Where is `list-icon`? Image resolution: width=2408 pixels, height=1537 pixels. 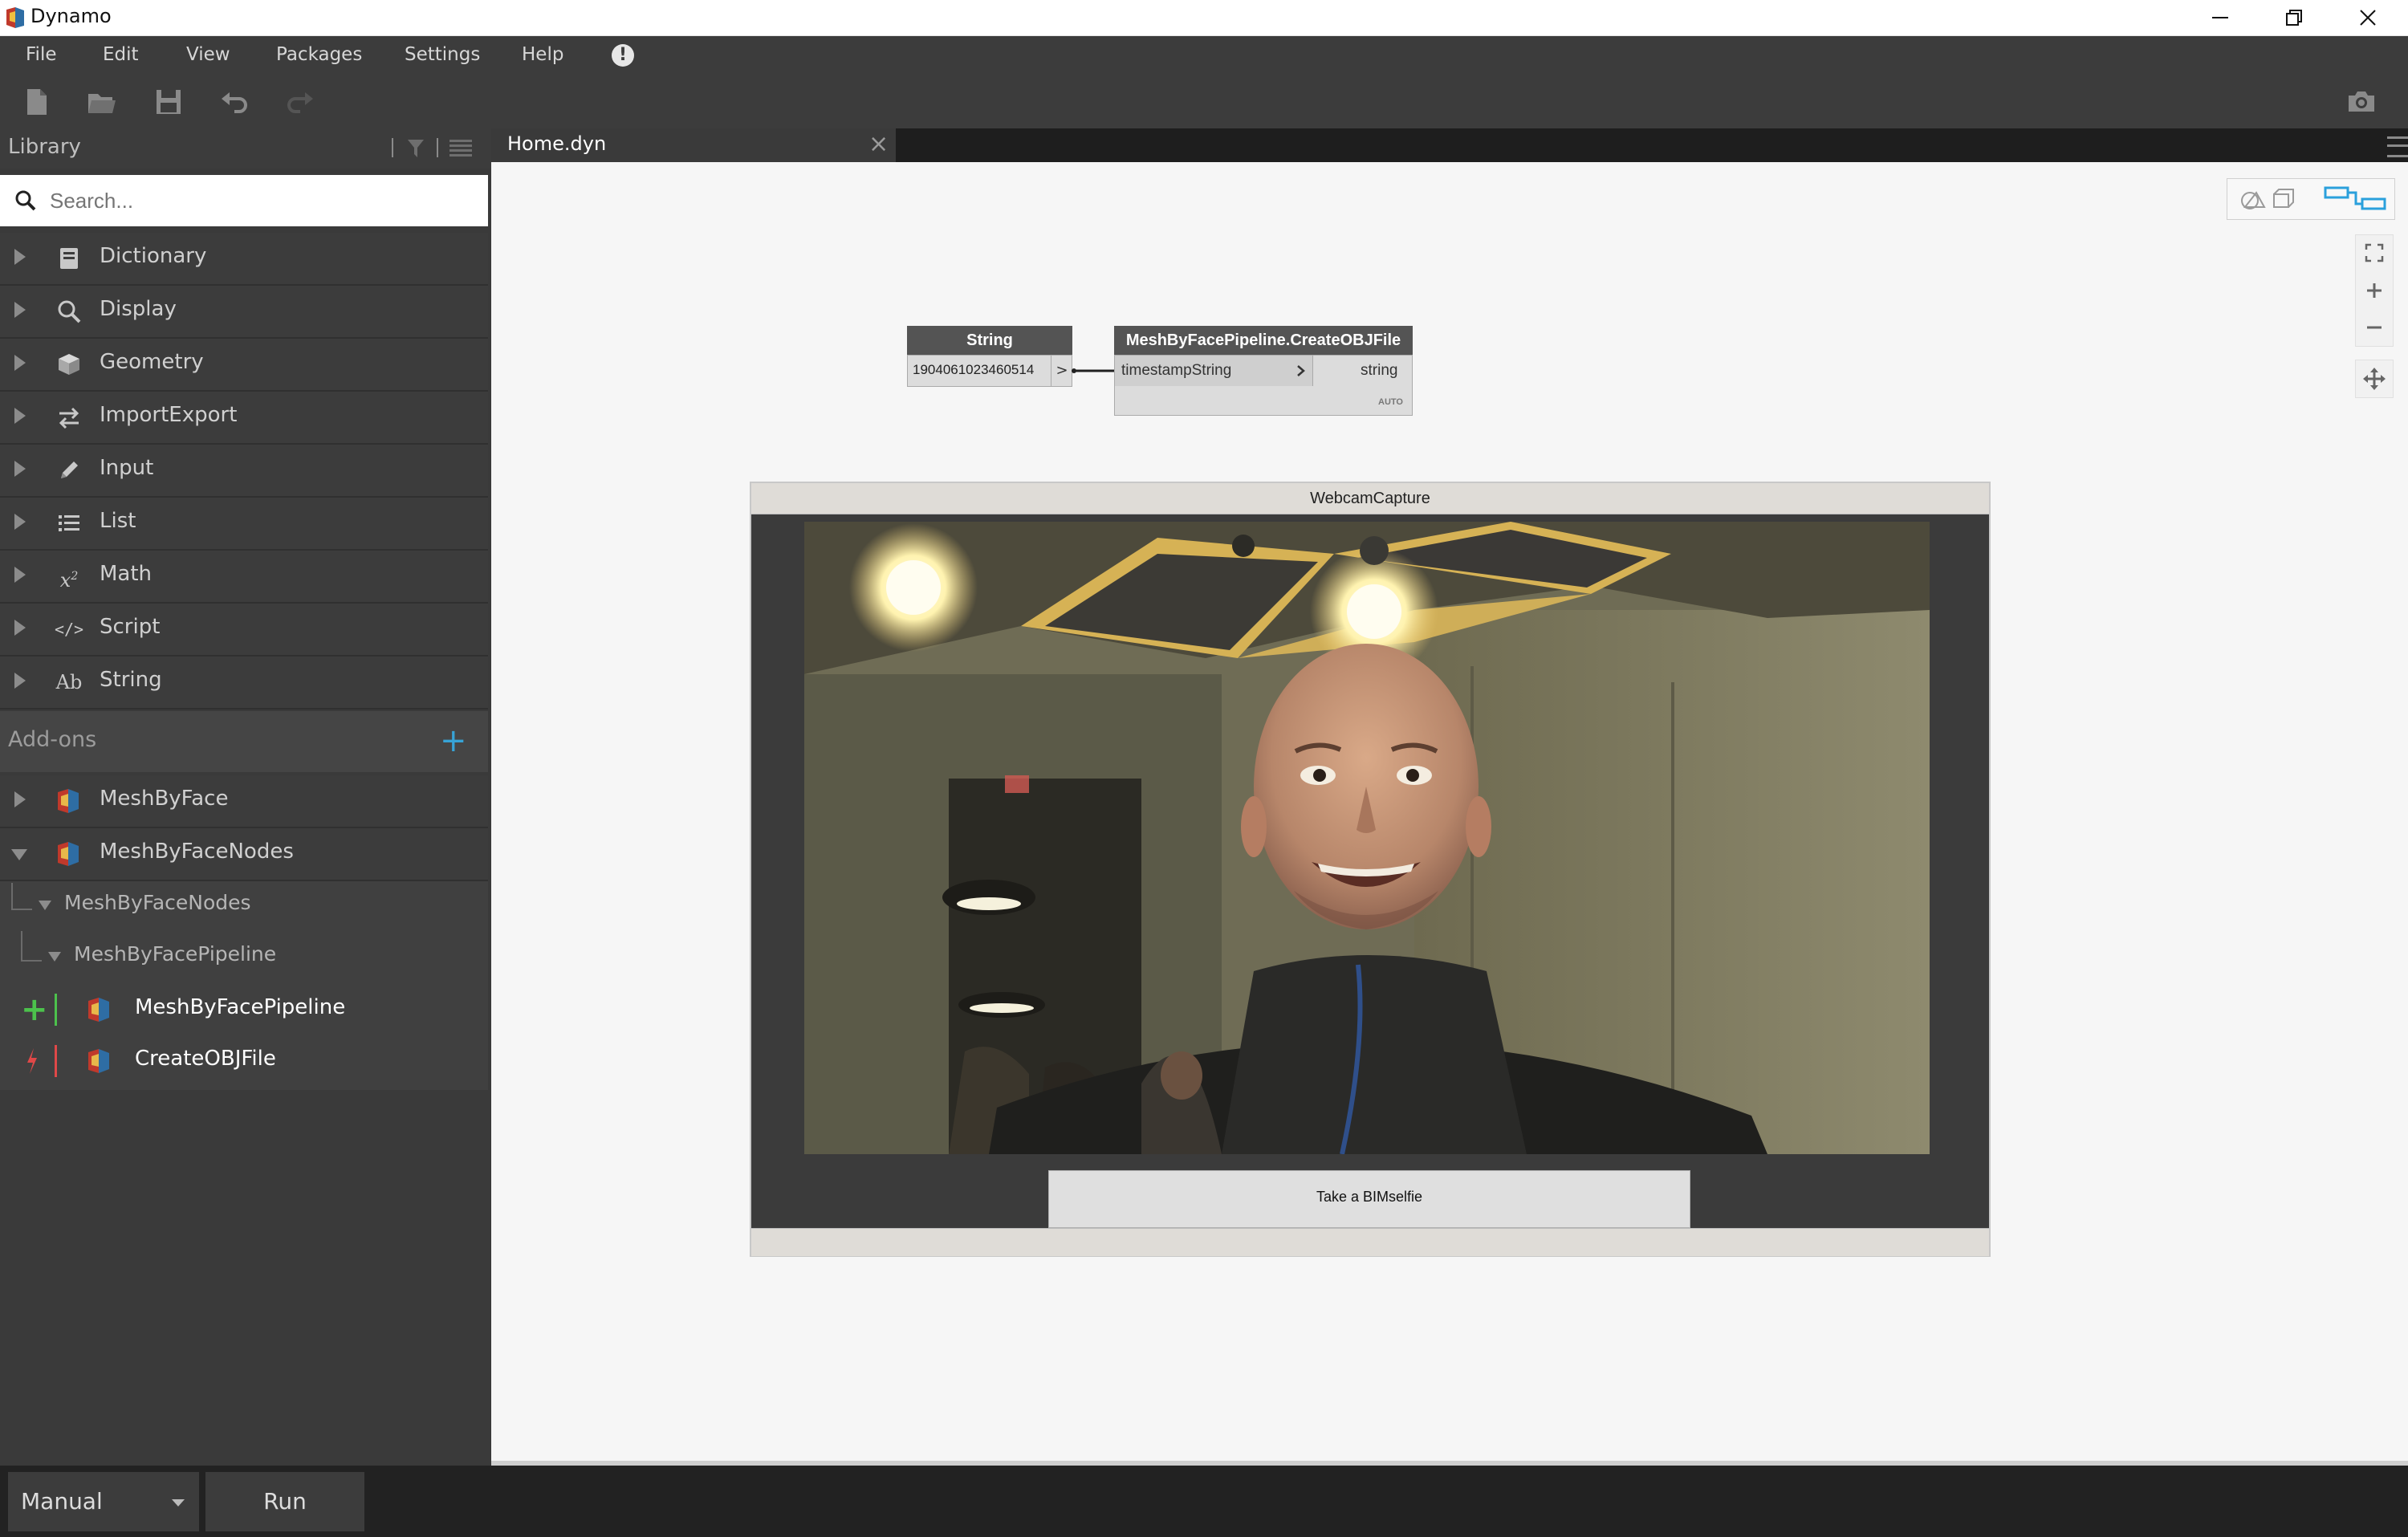
list-icon is located at coordinates (69, 523).